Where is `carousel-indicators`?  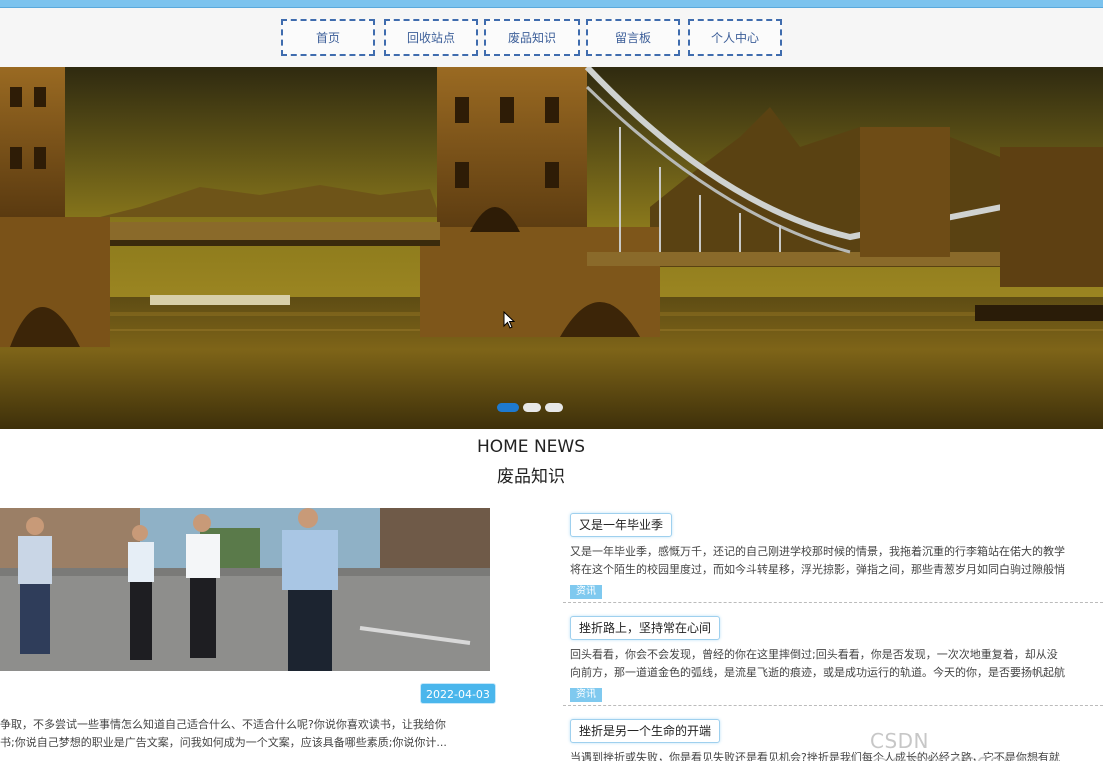 carousel-indicators is located at coordinates (530, 407).